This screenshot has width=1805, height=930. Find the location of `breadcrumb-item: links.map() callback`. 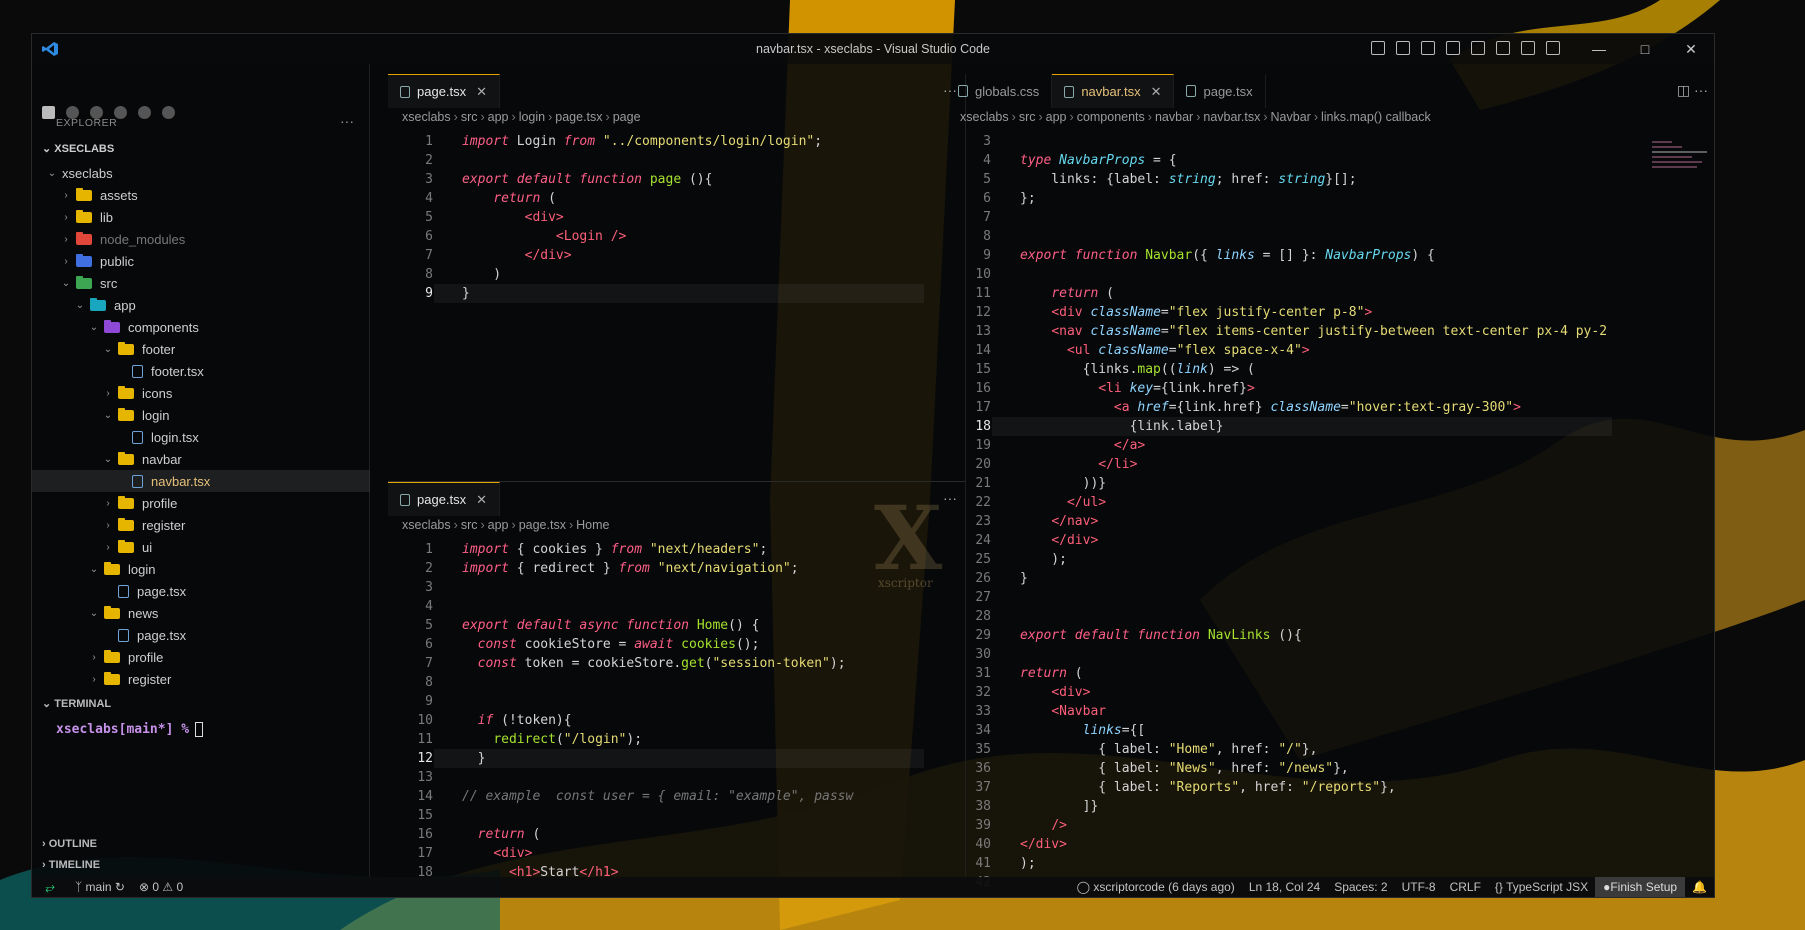

breadcrumb-item: links.map() callback is located at coordinates (1376, 117).